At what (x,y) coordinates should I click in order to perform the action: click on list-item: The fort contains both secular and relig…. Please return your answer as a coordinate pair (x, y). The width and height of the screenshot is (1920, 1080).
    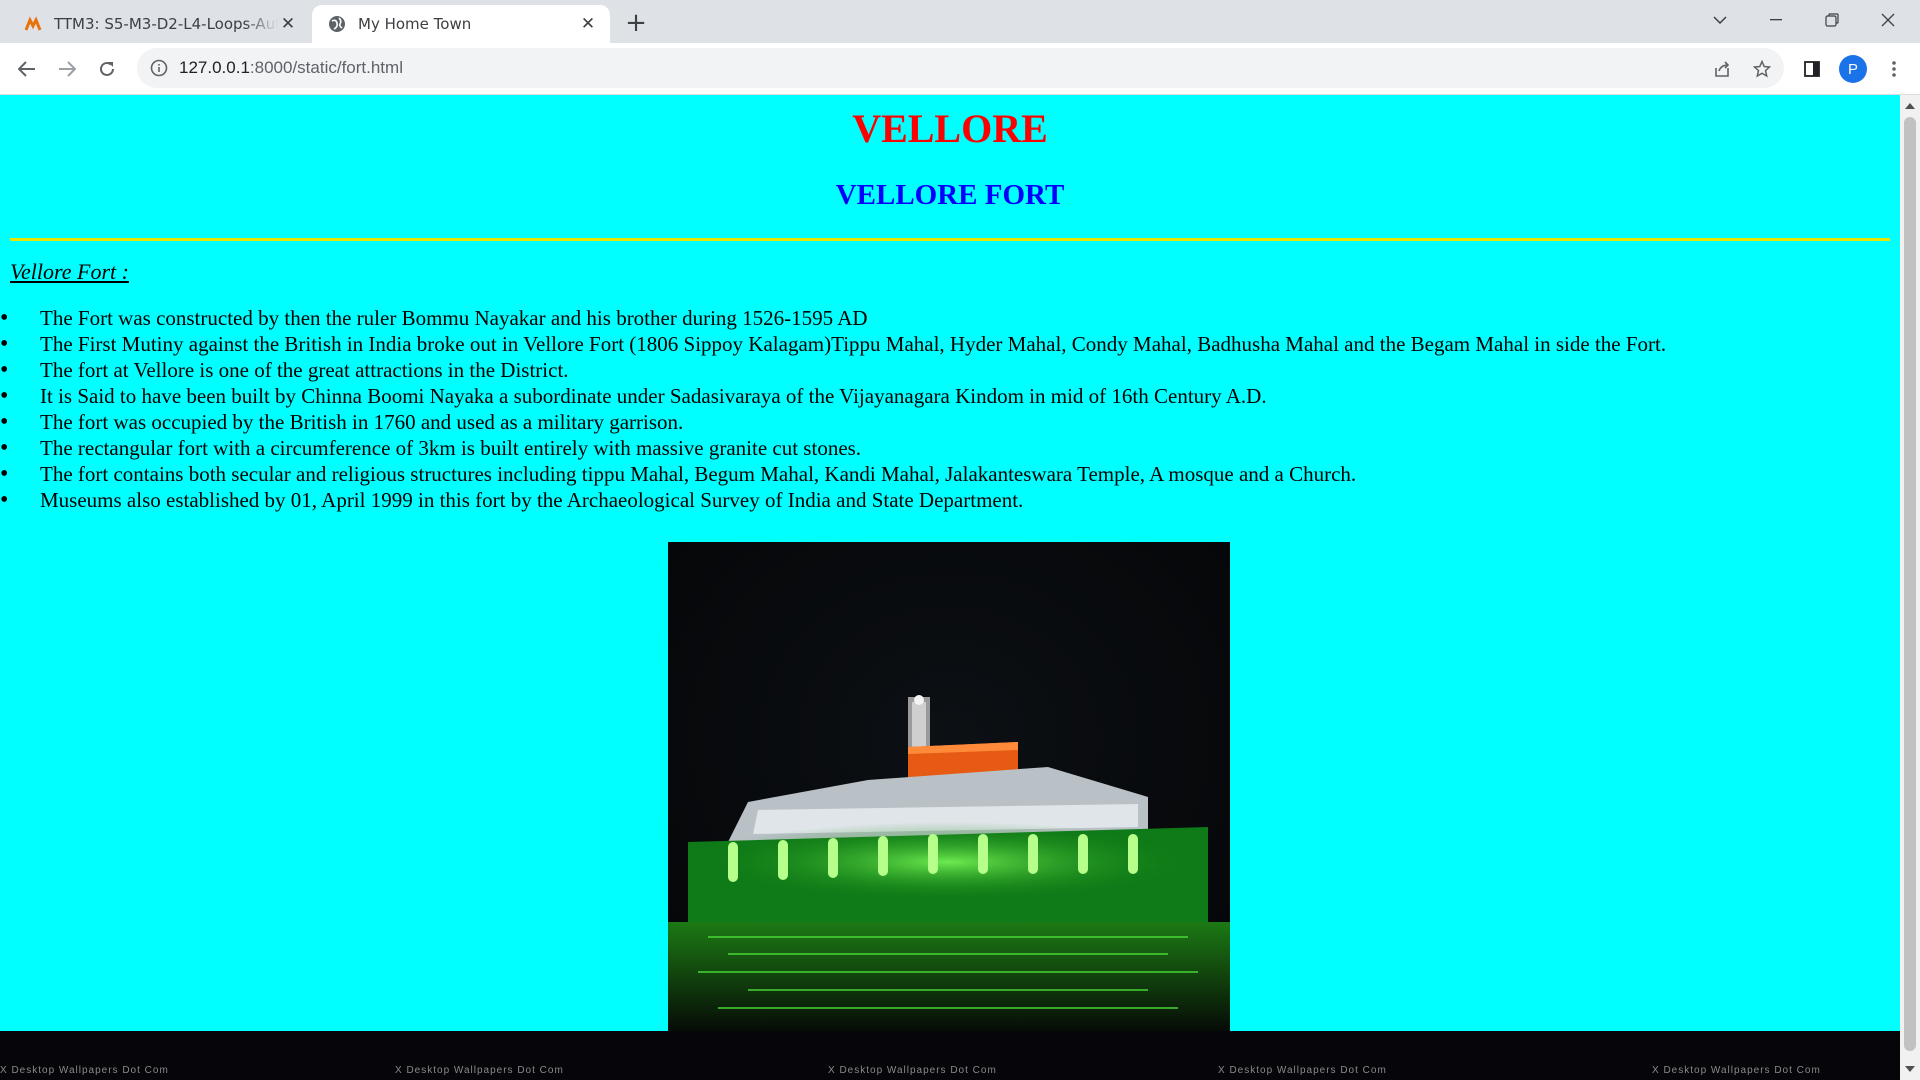
    Looking at the image, I should click on (940, 474).